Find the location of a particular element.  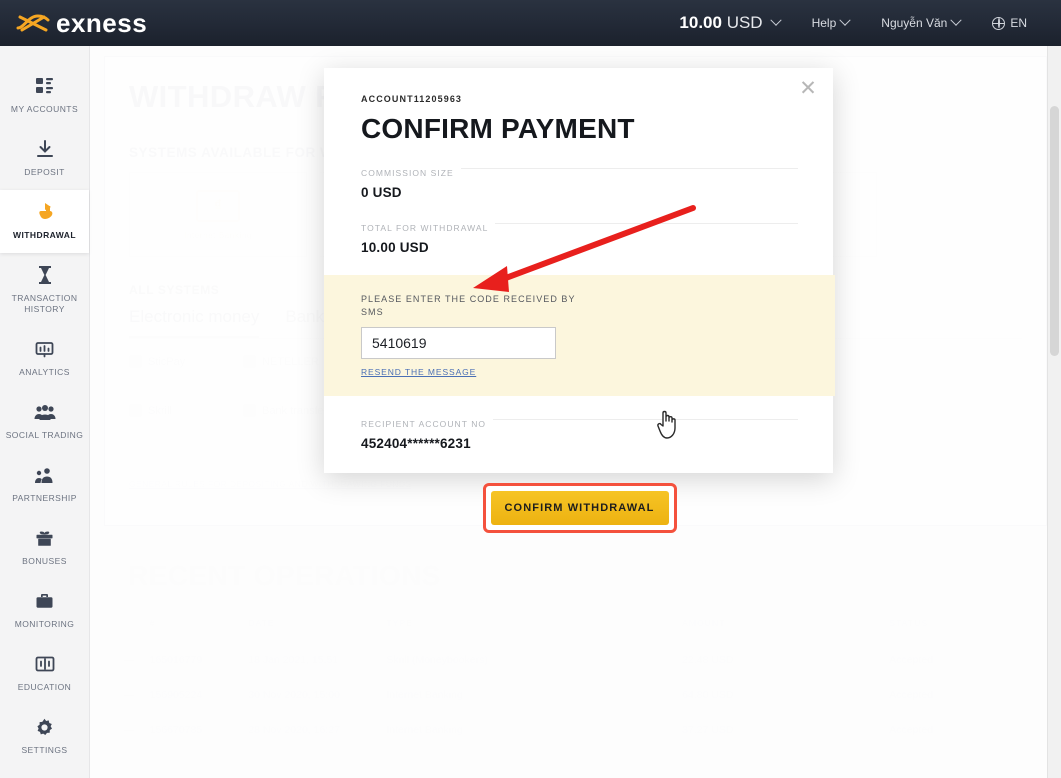

download-icon is located at coordinates (45, 149).